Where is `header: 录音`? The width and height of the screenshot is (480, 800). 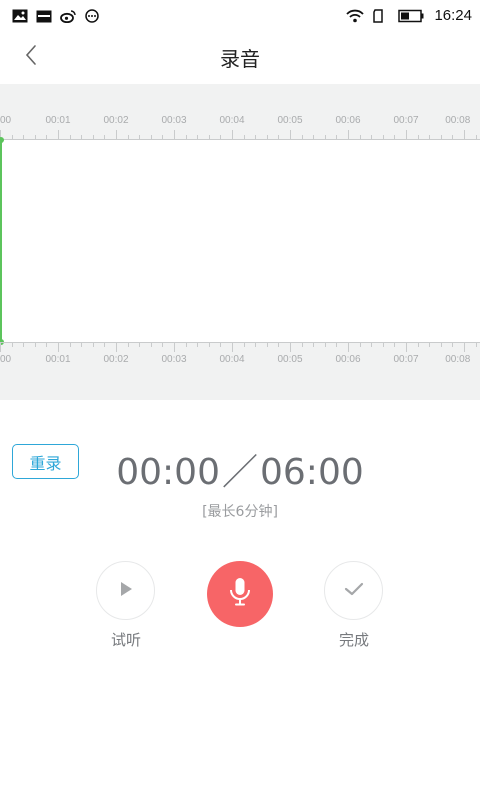 header: 录音 is located at coordinates (240, 57).